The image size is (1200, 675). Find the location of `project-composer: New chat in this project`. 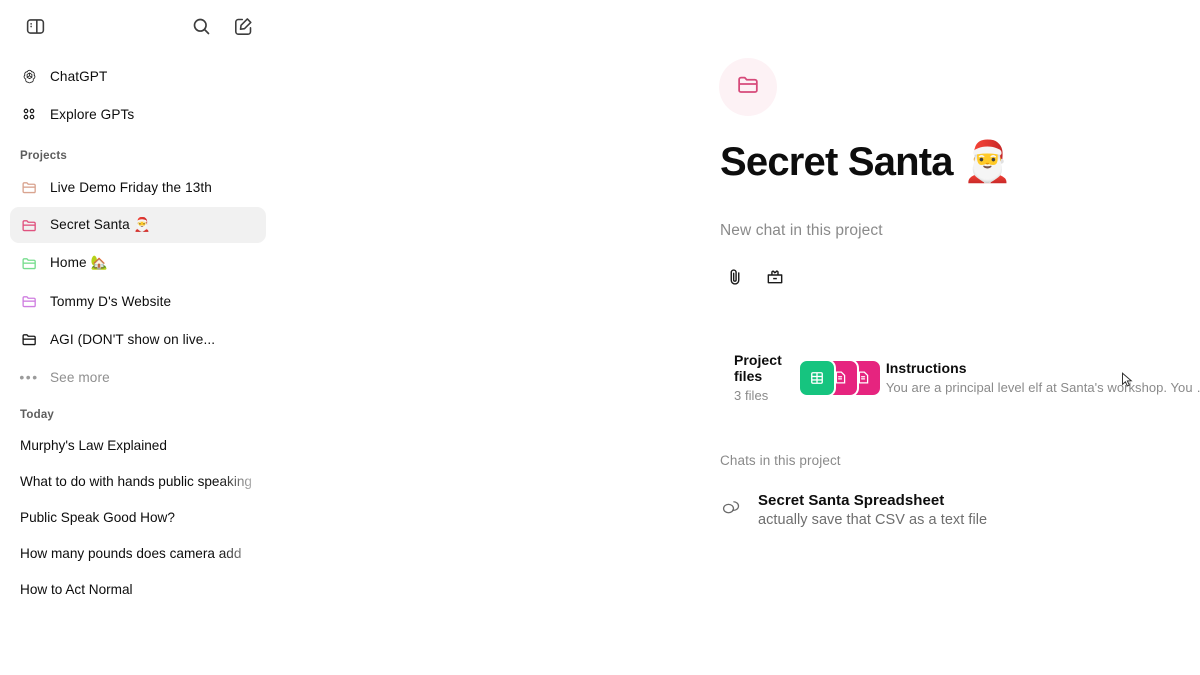

project-composer: New chat in this project is located at coordinates (960, 258).